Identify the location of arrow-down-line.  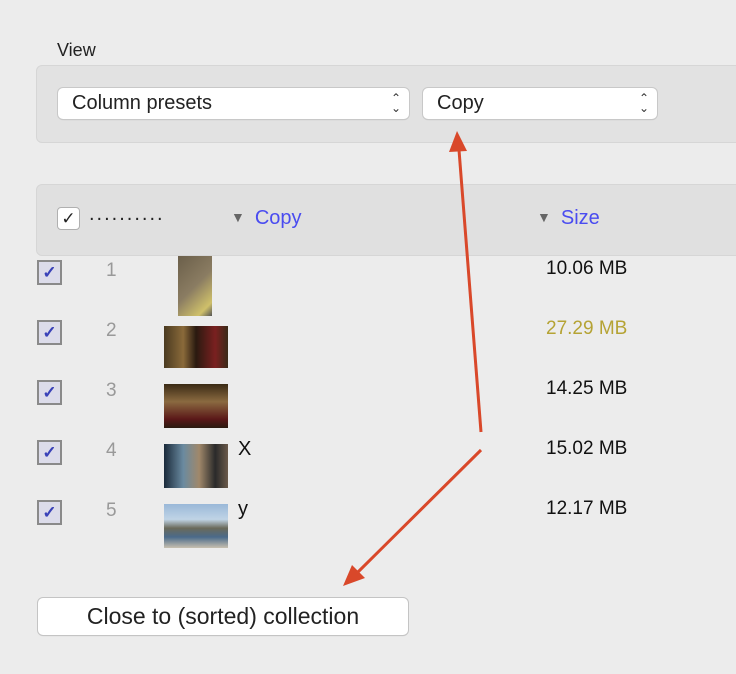
(419, 511).